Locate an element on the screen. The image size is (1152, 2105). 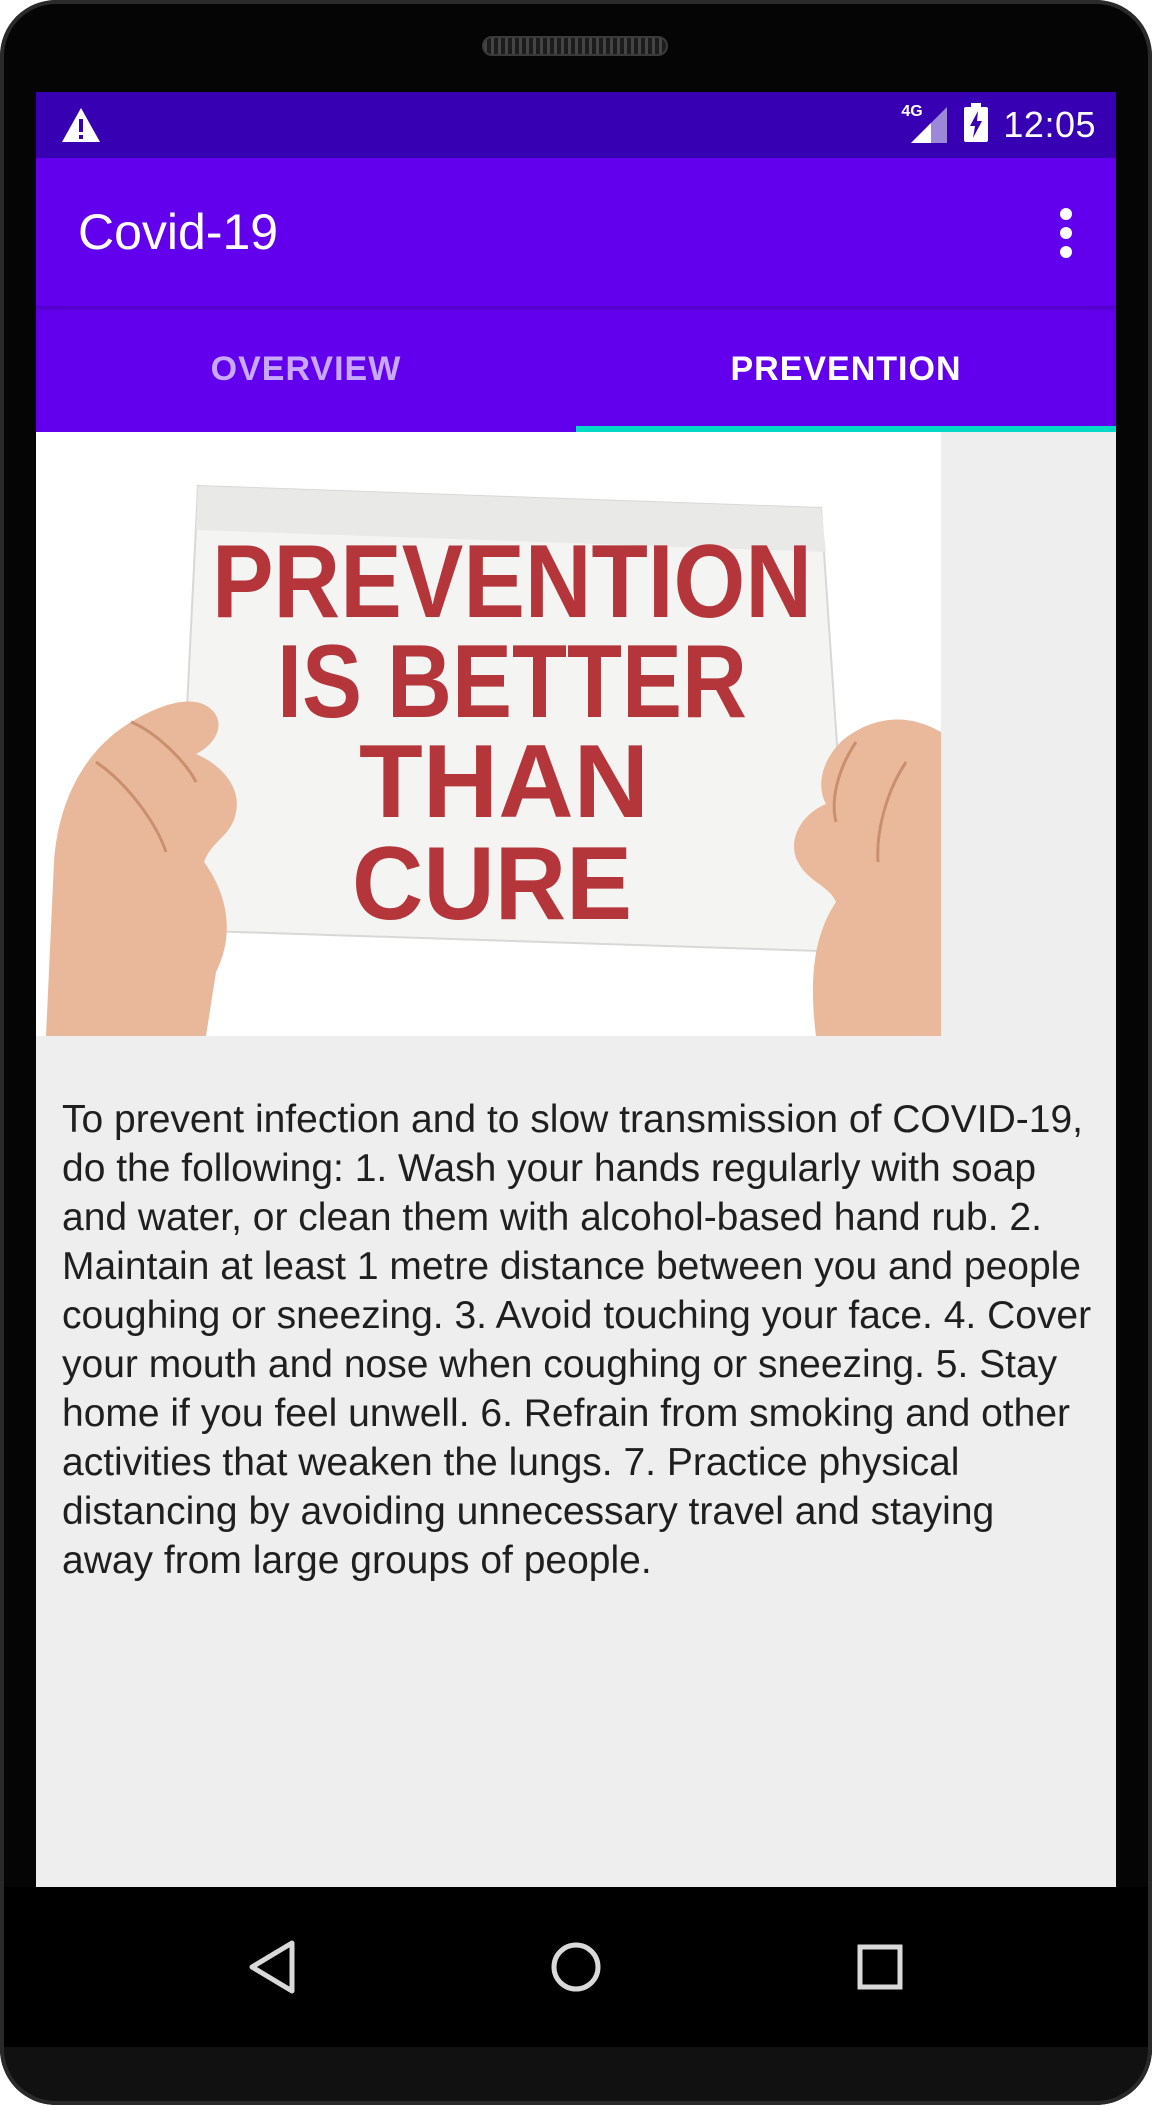
app-bar: Covid-19 is located at coordinates (576, 232).